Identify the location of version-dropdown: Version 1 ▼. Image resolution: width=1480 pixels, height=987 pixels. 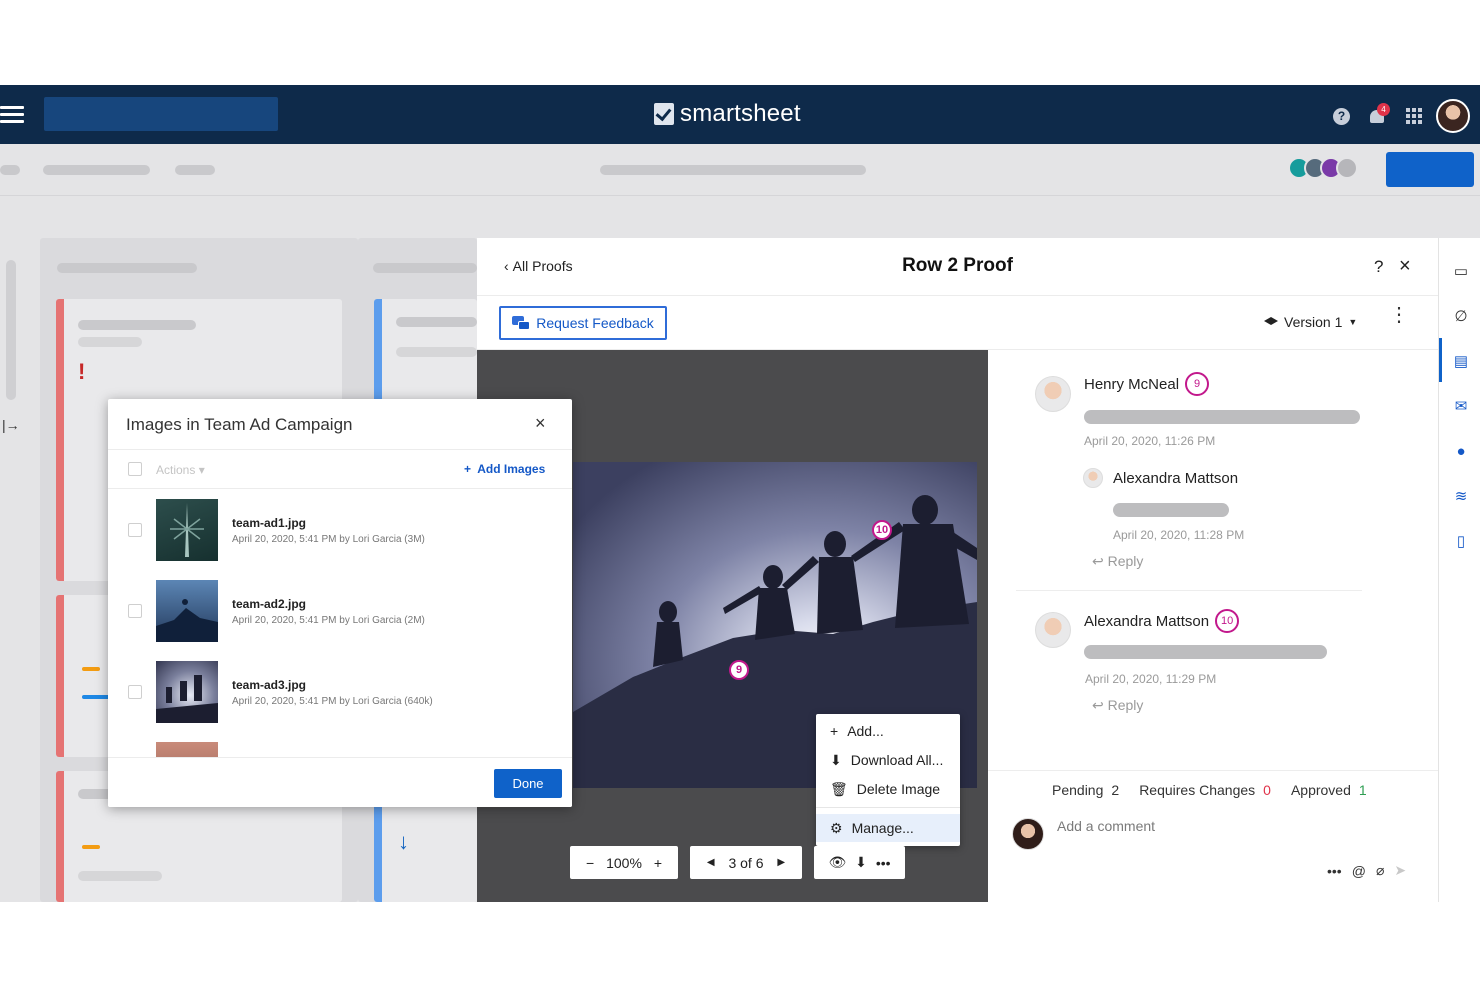
(1310, 322).